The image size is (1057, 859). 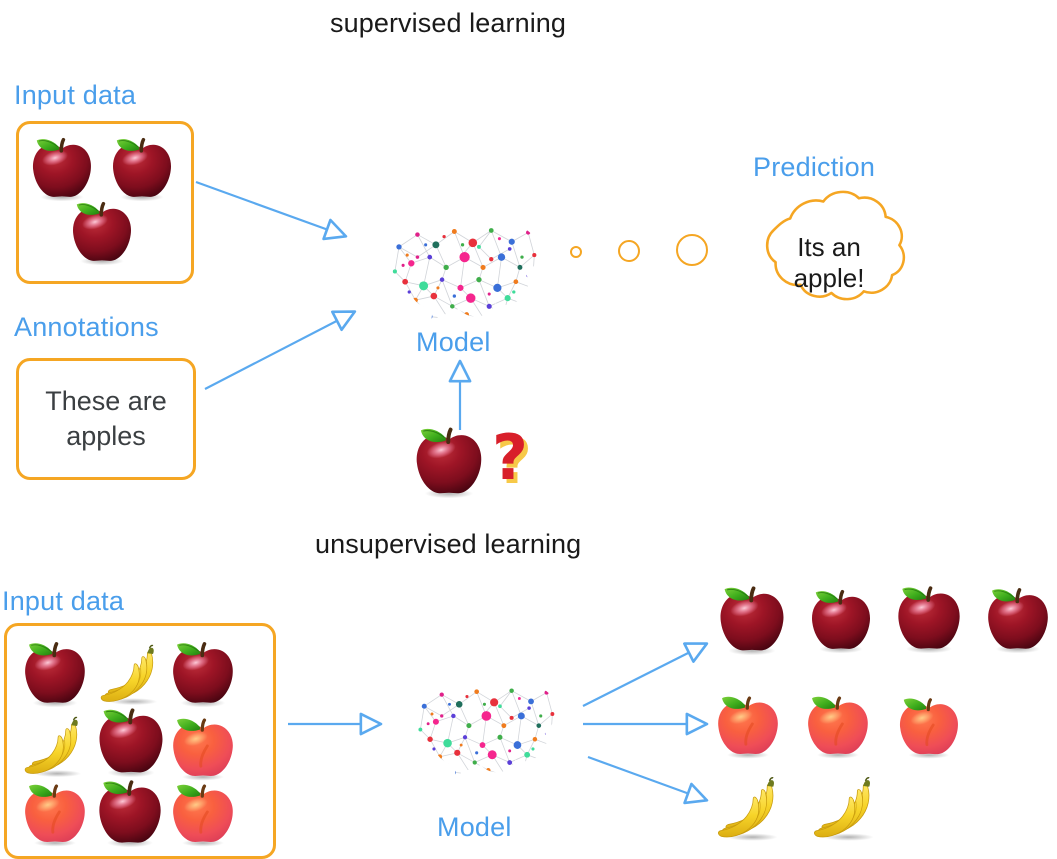 What do you see at coordinates (576, 252) in the screenshot?
I see `thought-dot-small` at bounding box center [576, 252].